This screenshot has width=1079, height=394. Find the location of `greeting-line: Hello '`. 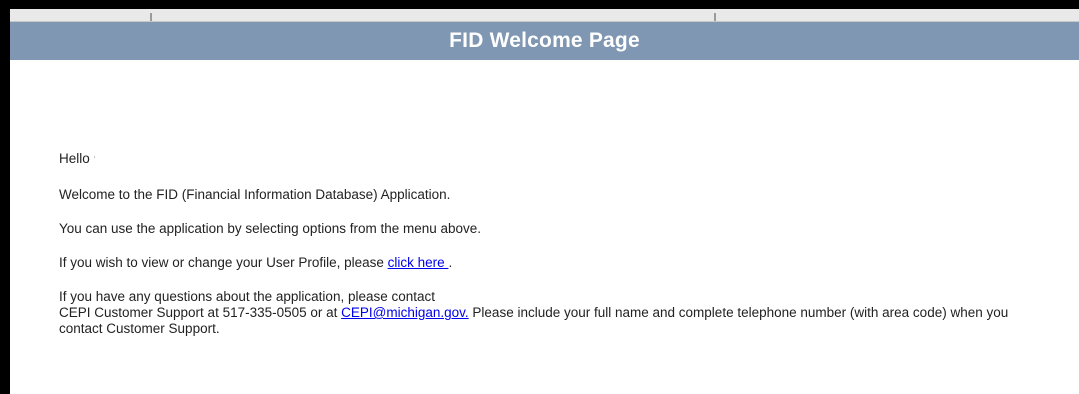

greeting-line: Hello ' is located at coordinates (559, 160).